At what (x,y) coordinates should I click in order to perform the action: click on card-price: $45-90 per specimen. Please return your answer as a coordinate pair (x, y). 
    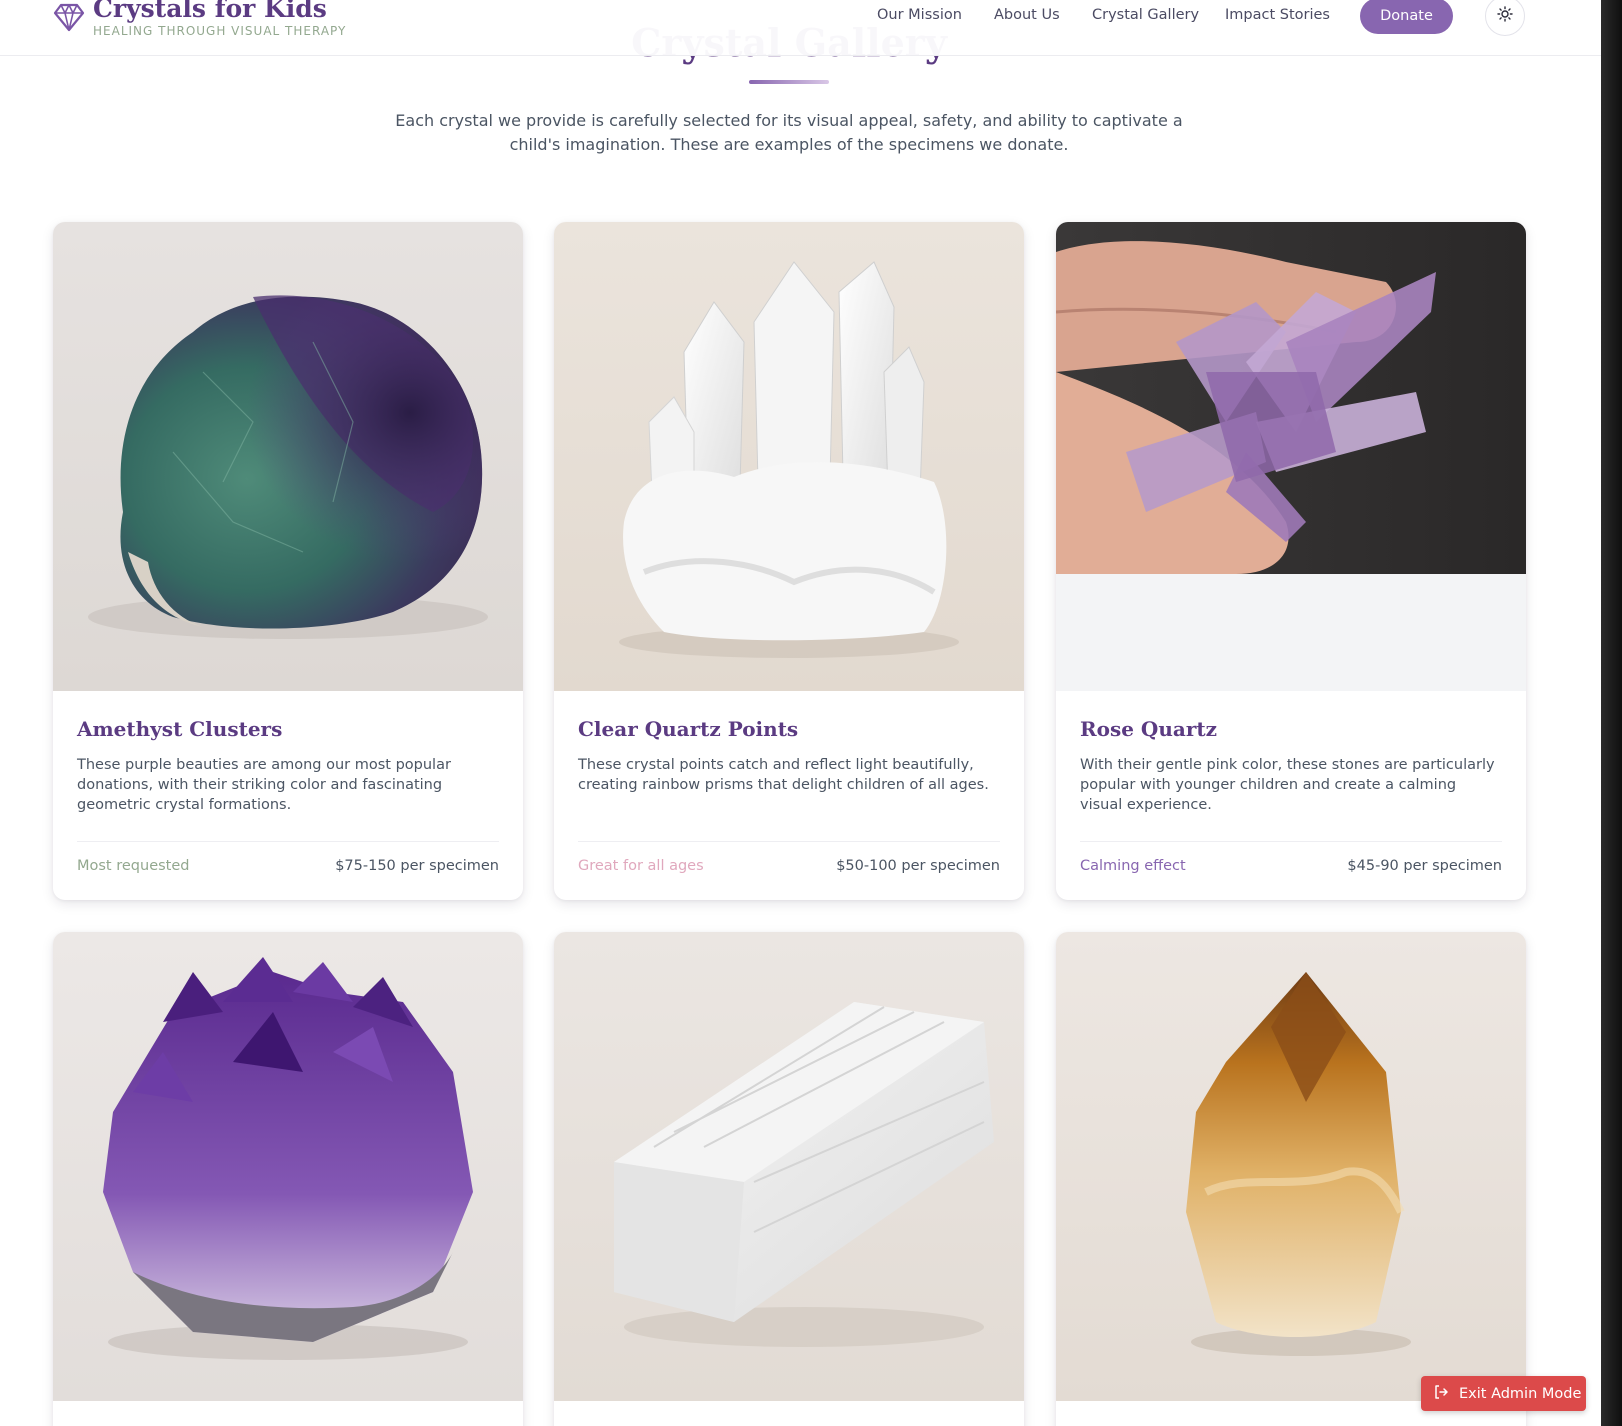
    Looking at the image, I should click on (1424, 866).